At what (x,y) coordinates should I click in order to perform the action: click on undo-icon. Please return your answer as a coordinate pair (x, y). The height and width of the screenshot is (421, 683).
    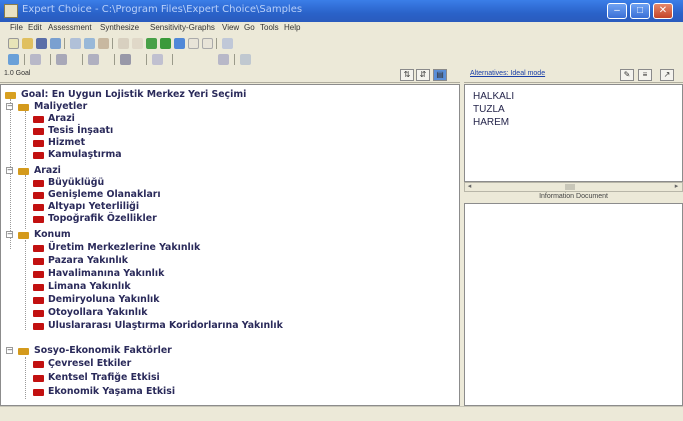
    Looking at the image, I should click on (123, 43).